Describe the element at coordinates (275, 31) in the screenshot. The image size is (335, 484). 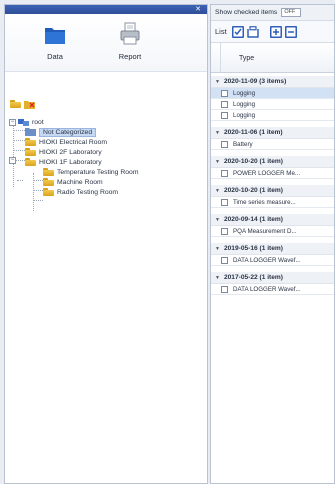
I see `expand-all-icon` at that location.